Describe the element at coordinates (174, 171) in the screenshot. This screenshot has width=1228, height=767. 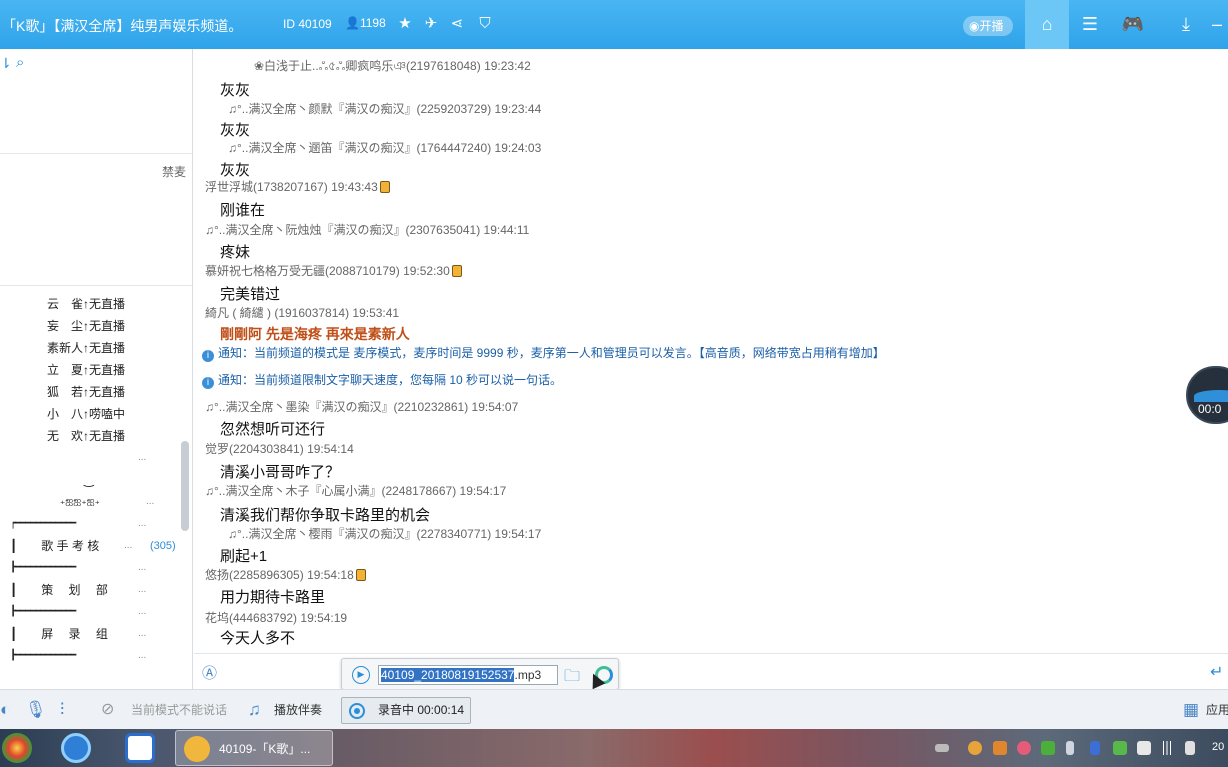
I see `ban-mic-label: 禁麦` at that location.